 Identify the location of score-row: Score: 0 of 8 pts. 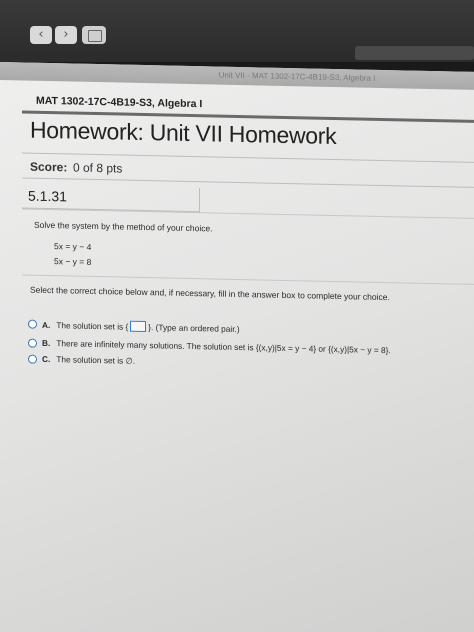
(248, 170).